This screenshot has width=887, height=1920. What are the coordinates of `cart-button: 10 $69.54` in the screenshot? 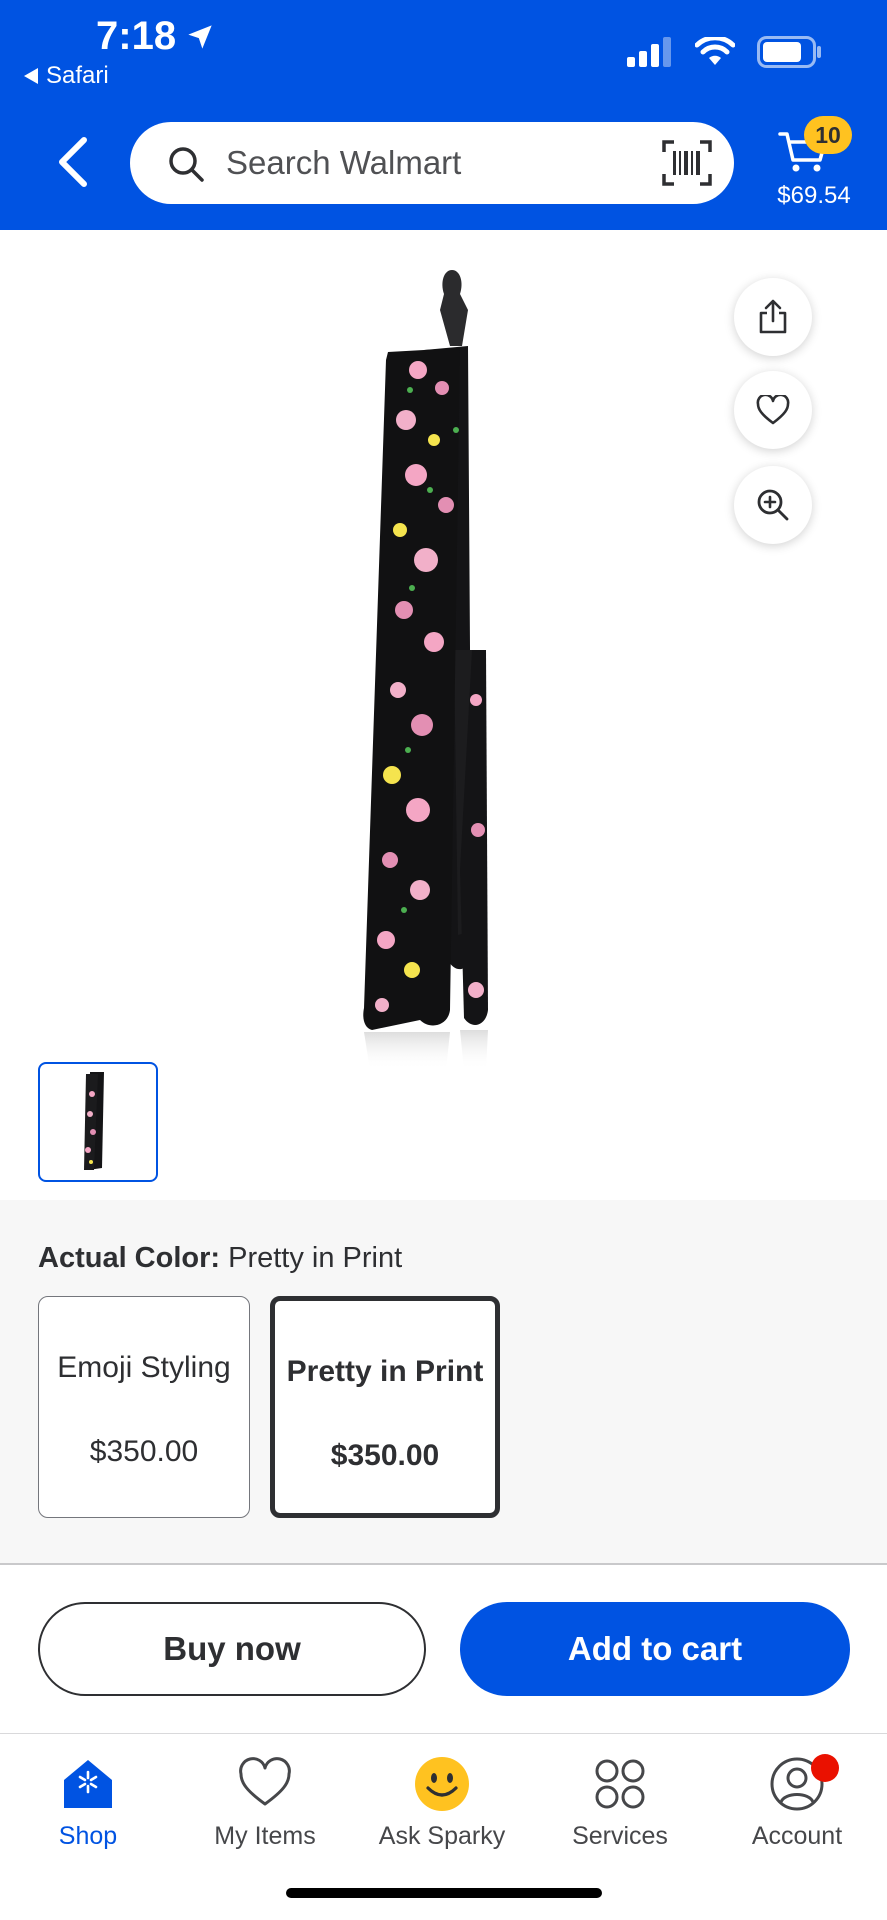 It's located at (812, 164).